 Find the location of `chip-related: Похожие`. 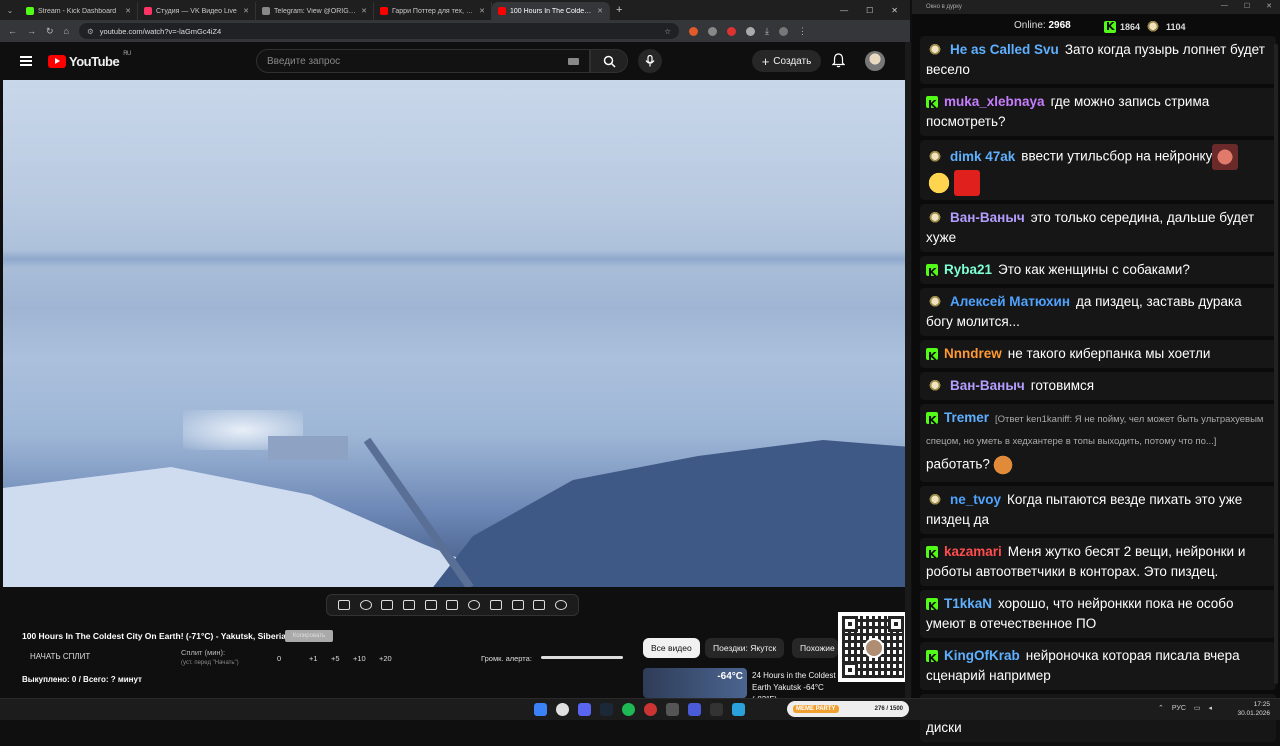

chip-related: Похожие is located at coordinates (815, 648).